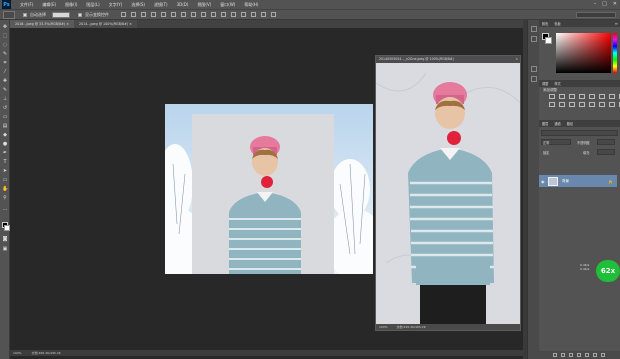 The image size is (620, 359). Describe the element at coordinates (138, 5) in the screenshot. I see `menu-select: 选择(S)` at that location.